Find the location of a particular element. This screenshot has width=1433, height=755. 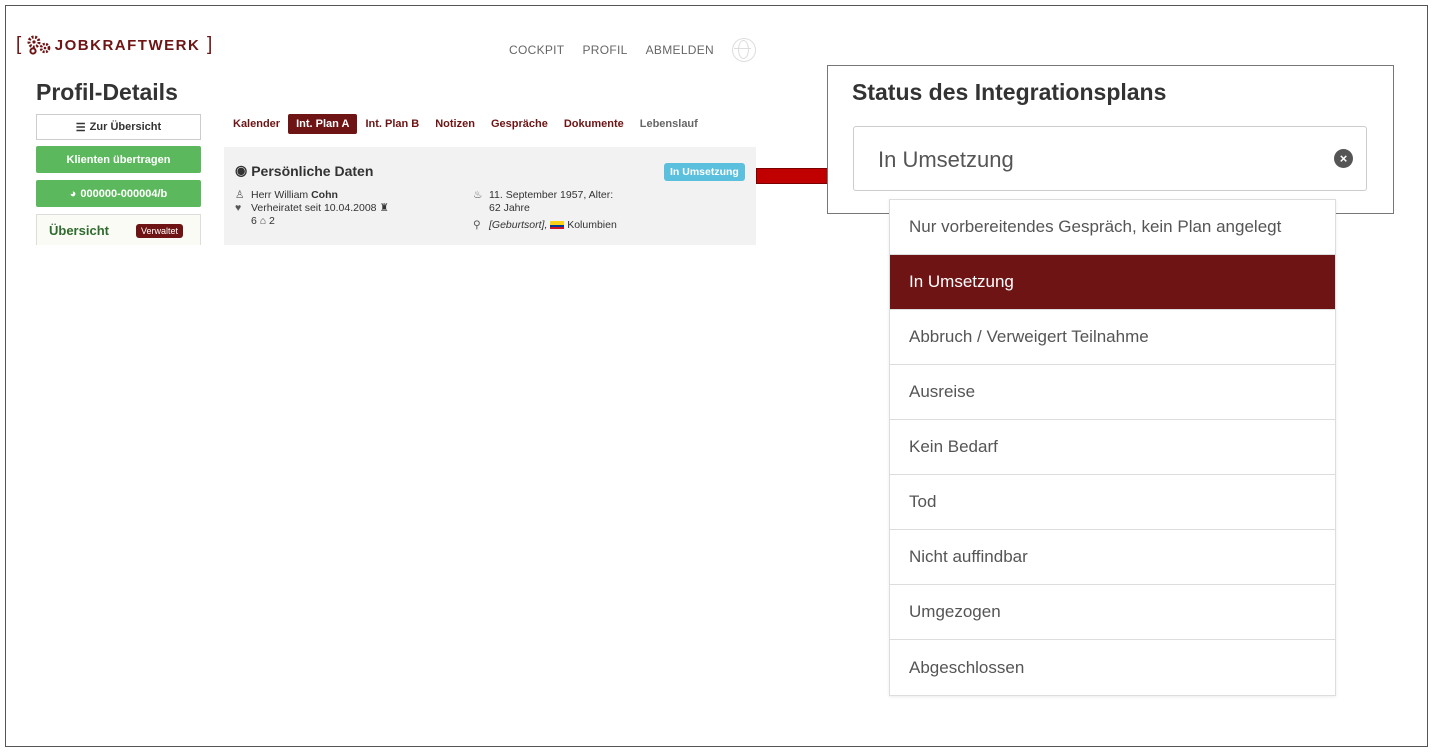

status-option: Abbruch / Verweigert Teilnahme is located at coordinates (1112, 337).